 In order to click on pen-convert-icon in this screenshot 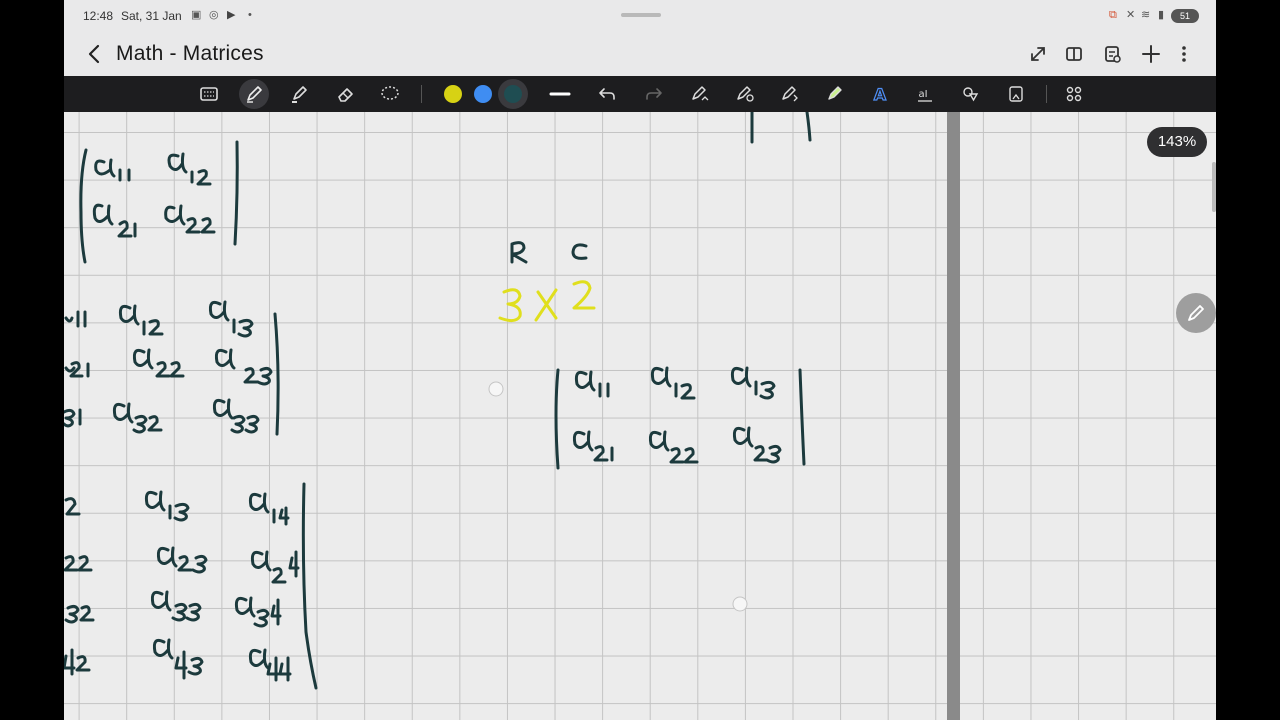, I will do `click(790, 94)`.